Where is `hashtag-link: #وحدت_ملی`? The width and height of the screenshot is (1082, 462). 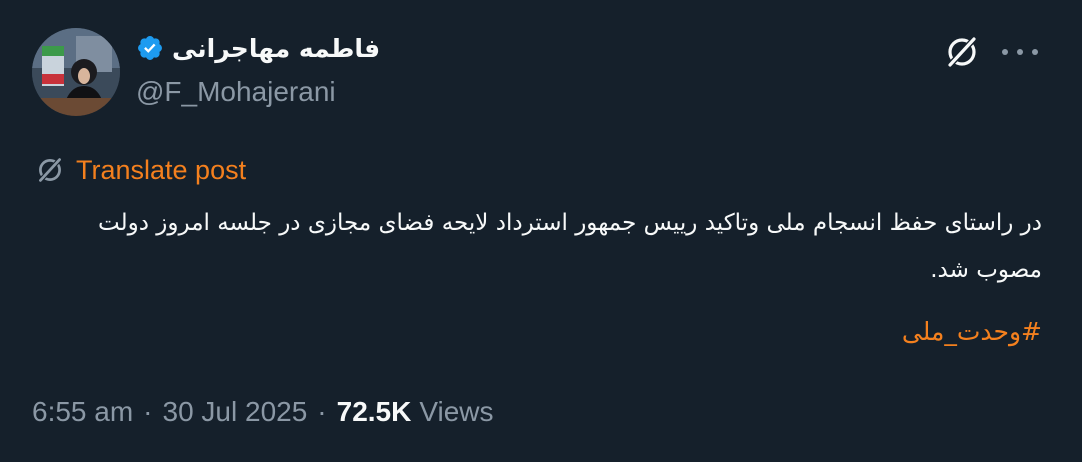 hashtag-link: #وحدت_ملی is located at coordinates (972, 332).